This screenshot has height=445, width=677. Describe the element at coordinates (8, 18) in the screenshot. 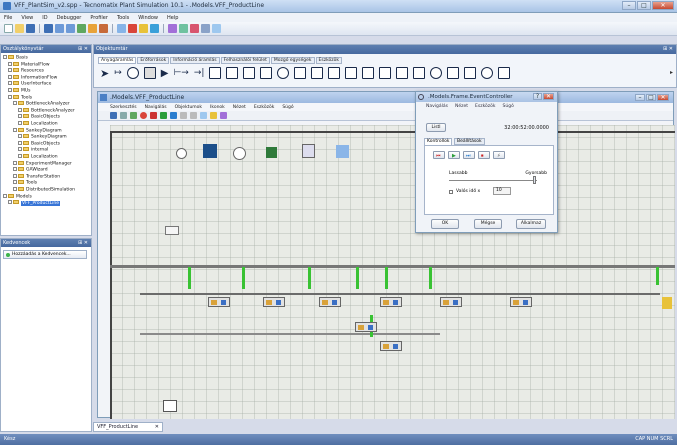

I see `menu-file: File` at that location.